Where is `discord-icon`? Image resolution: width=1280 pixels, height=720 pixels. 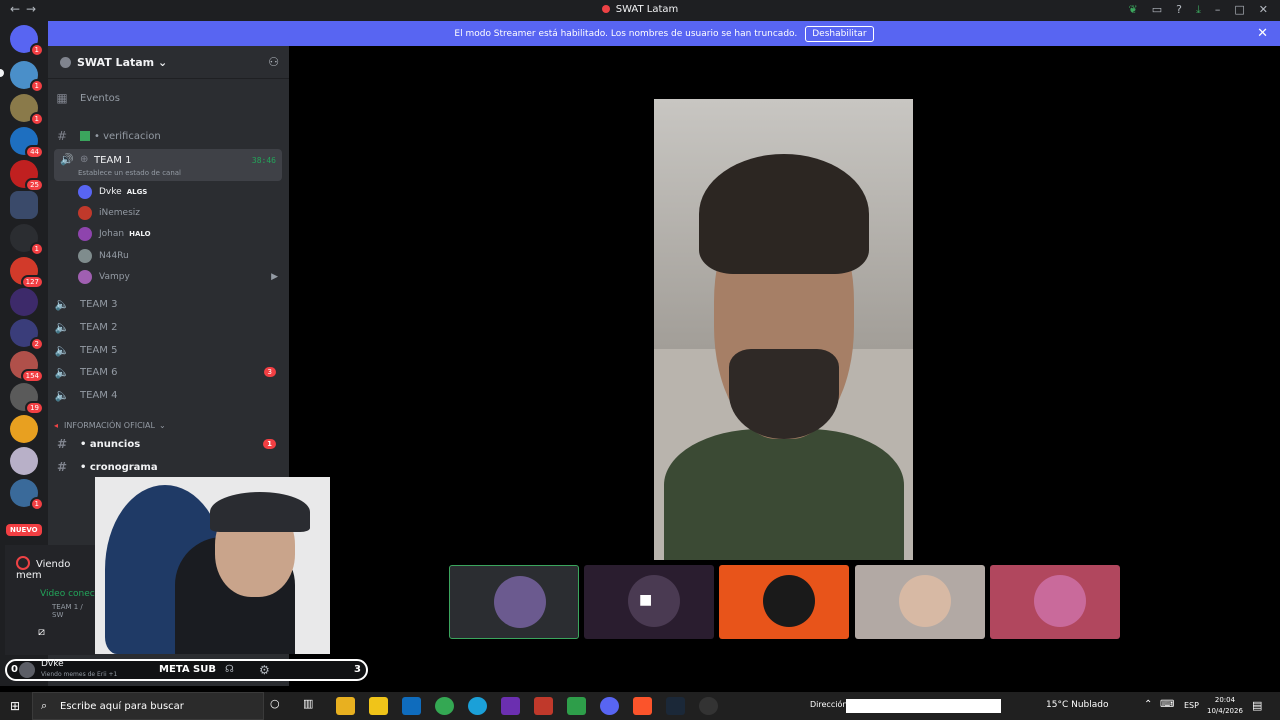
discord-icon is located at coordinates (609, 706).